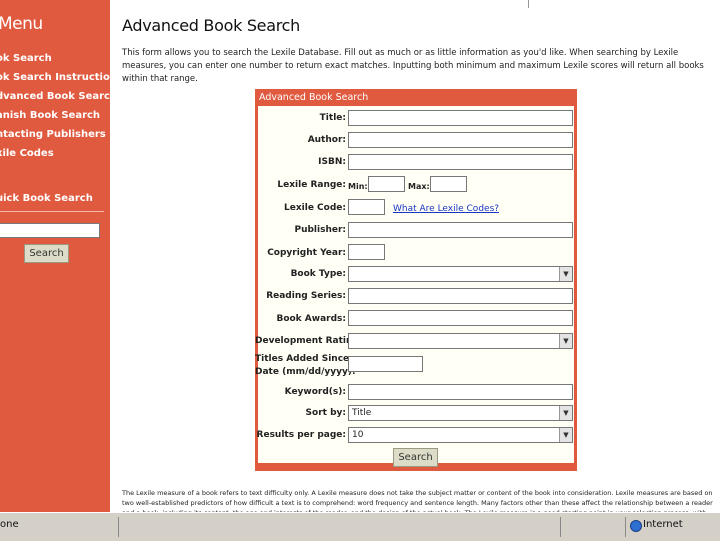 This screenshot has width=720, height=541. I want to click on reading-series-input, so click(460, 296).